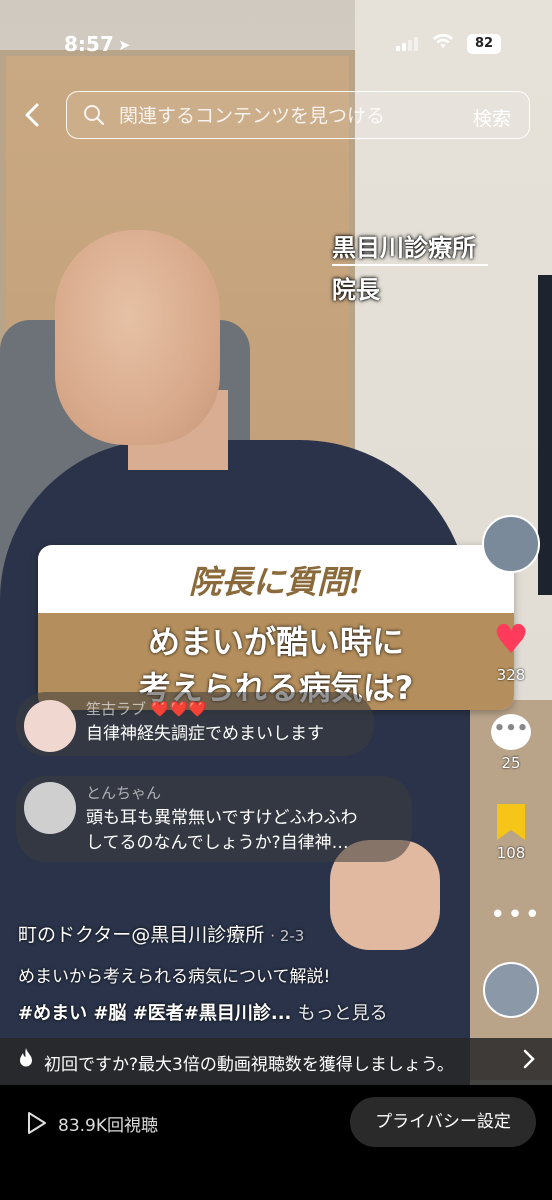 This screenshot has width=552, height=1200. What do you see at coordinates (26, 1060) in the screenshot?
I see `flame-icon` at bounding box center [26, 1060].